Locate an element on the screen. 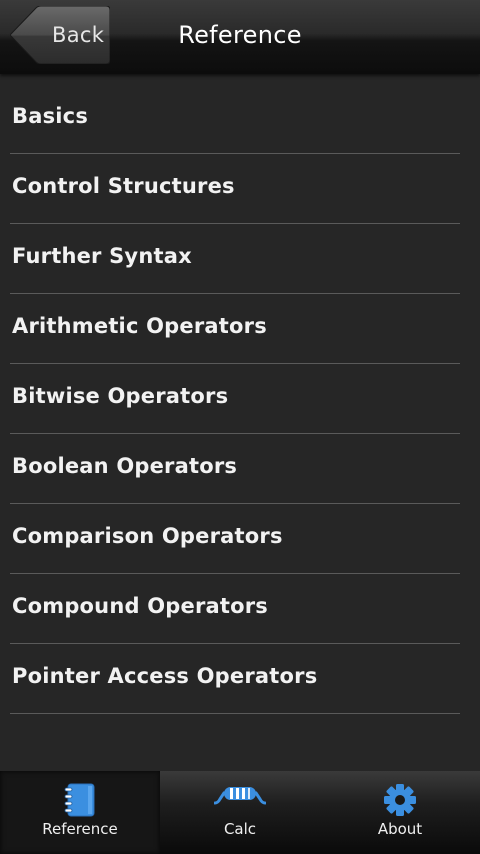  list-item-basics: Basics is located at coordinates (235, 119).